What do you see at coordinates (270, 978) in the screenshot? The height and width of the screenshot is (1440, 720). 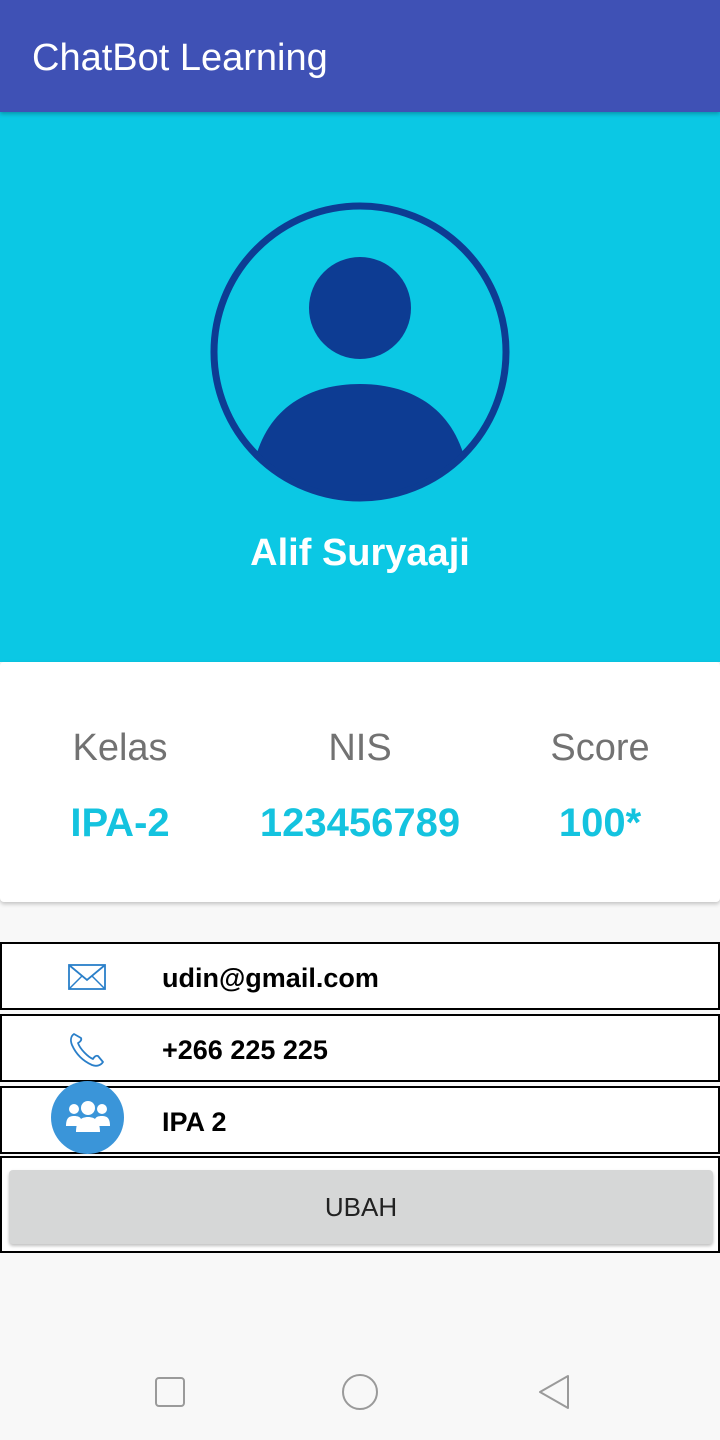 I see `email-value: udin@gmail.com` at bounding box center [270, 978].